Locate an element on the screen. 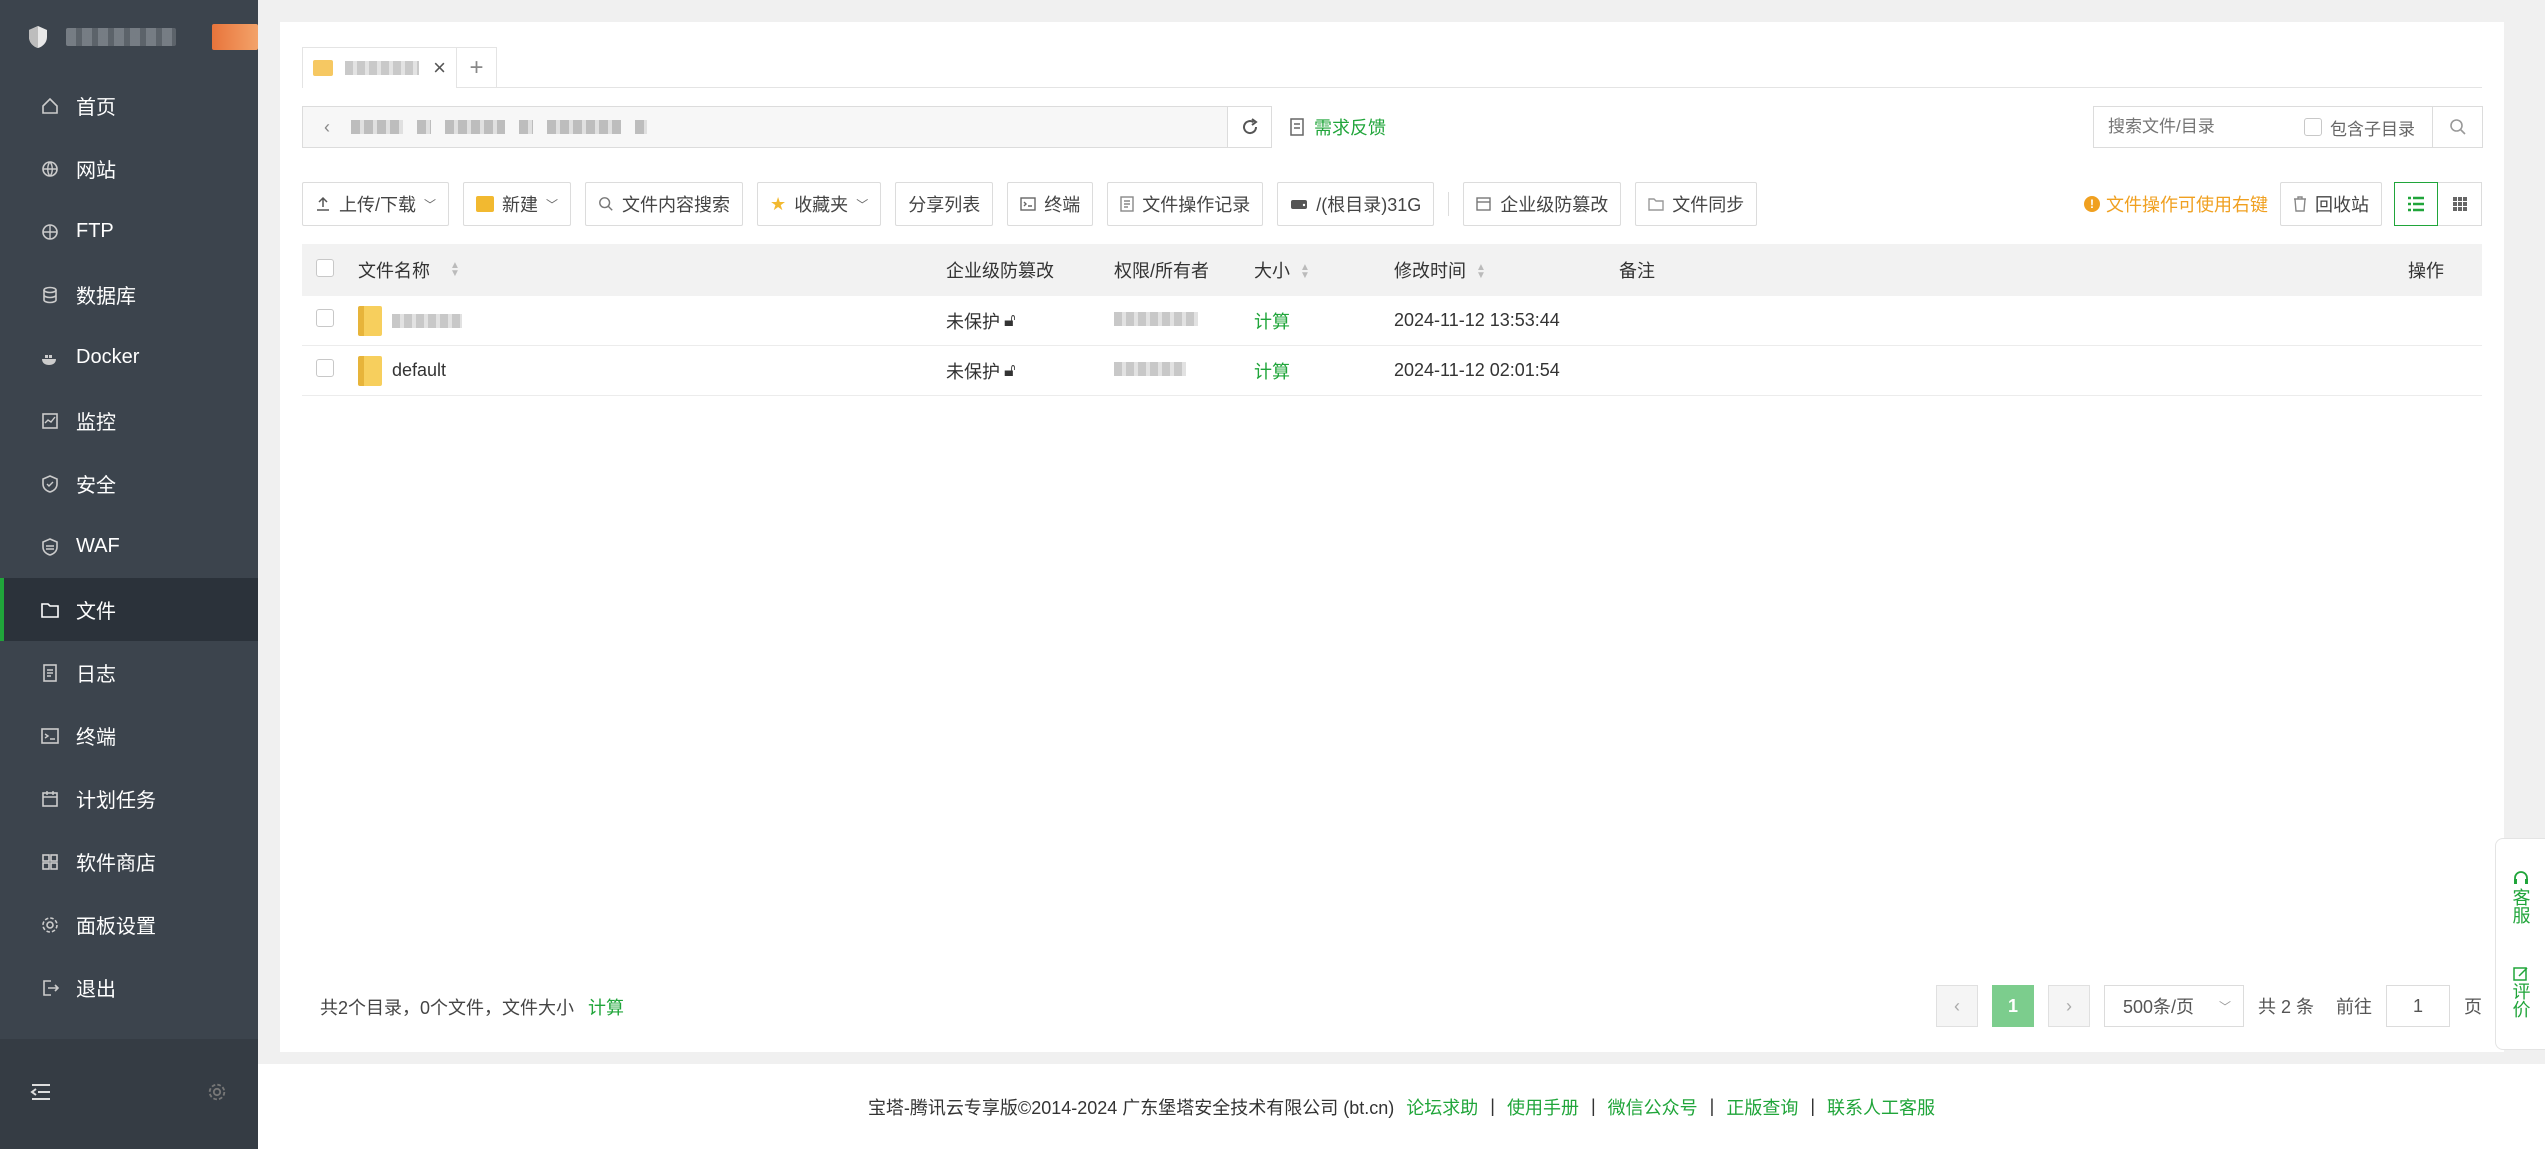 The width and height of the screenshot is (2545, 1149). sidebar-item-4: Docker is located at coordinates (129, 357).